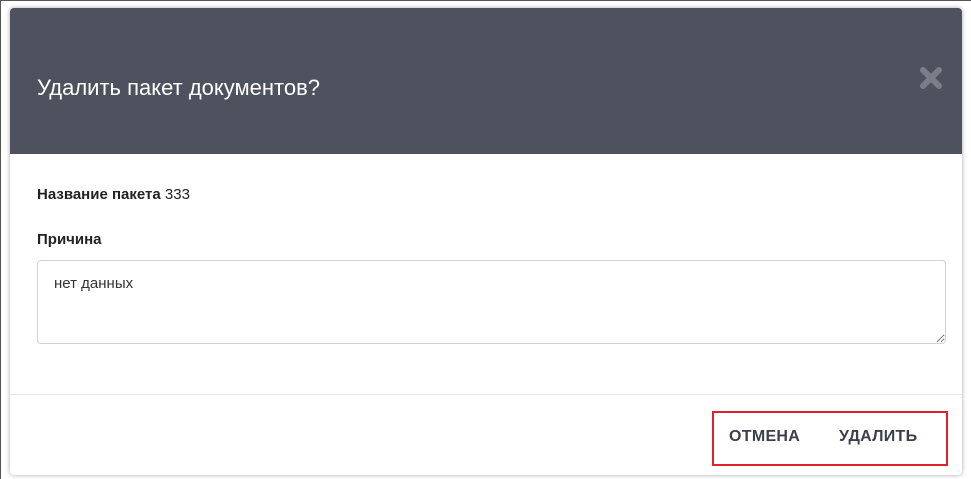 This screenshot has width=971, height=479. I want to click on reason-label: Причина, so click(69, 239).